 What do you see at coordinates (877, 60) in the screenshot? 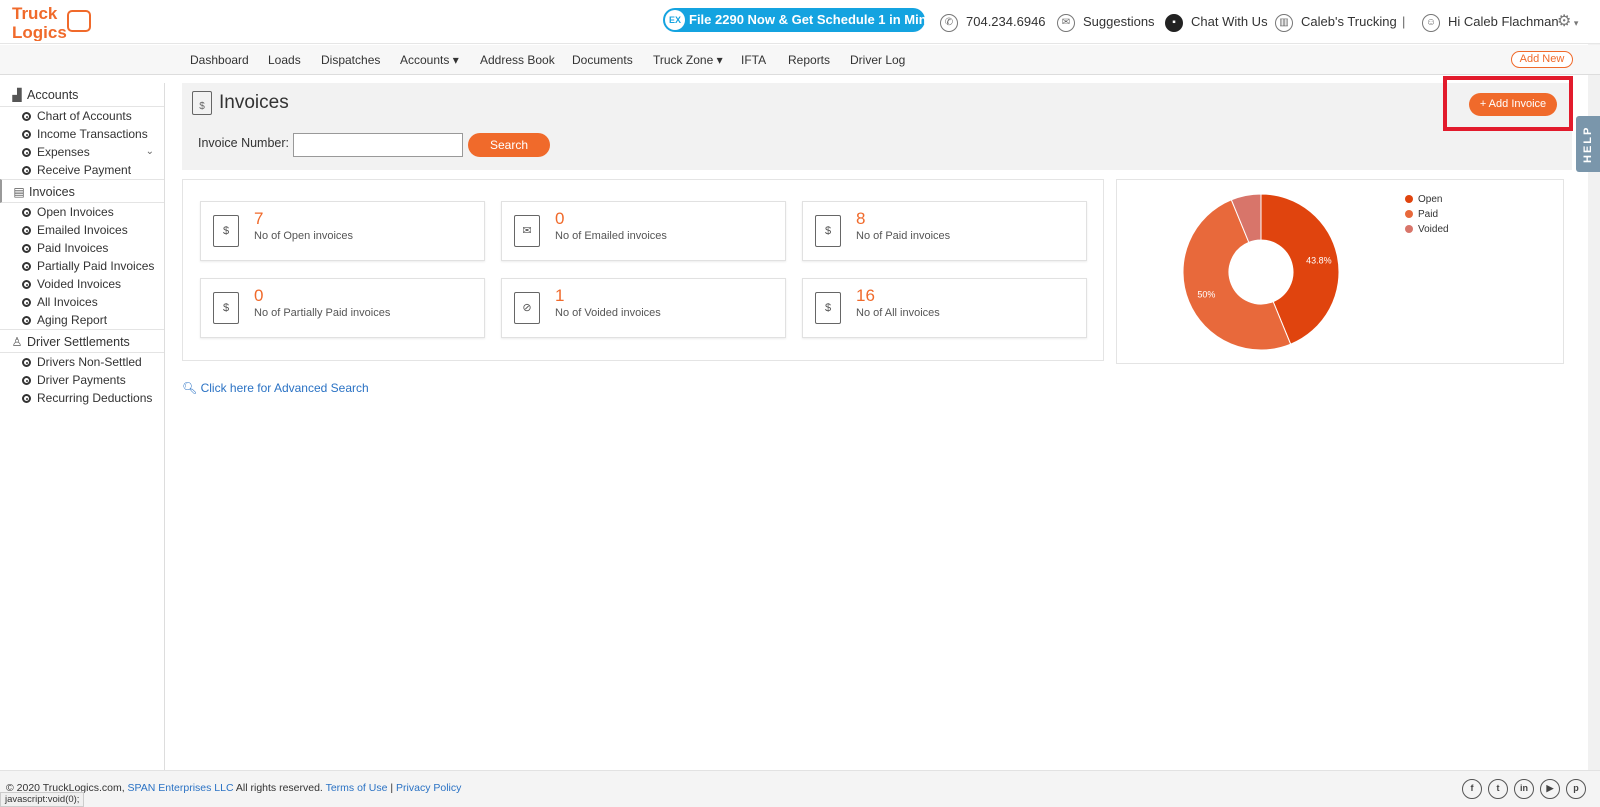
I see `nav-driver-log: Driver Log` at bounding box center [877, 60].